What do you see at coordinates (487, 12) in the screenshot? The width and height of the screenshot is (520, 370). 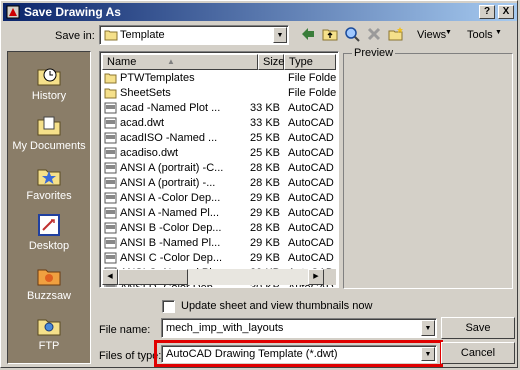 I see `help-button: ?` at bounding box center [487, 12].